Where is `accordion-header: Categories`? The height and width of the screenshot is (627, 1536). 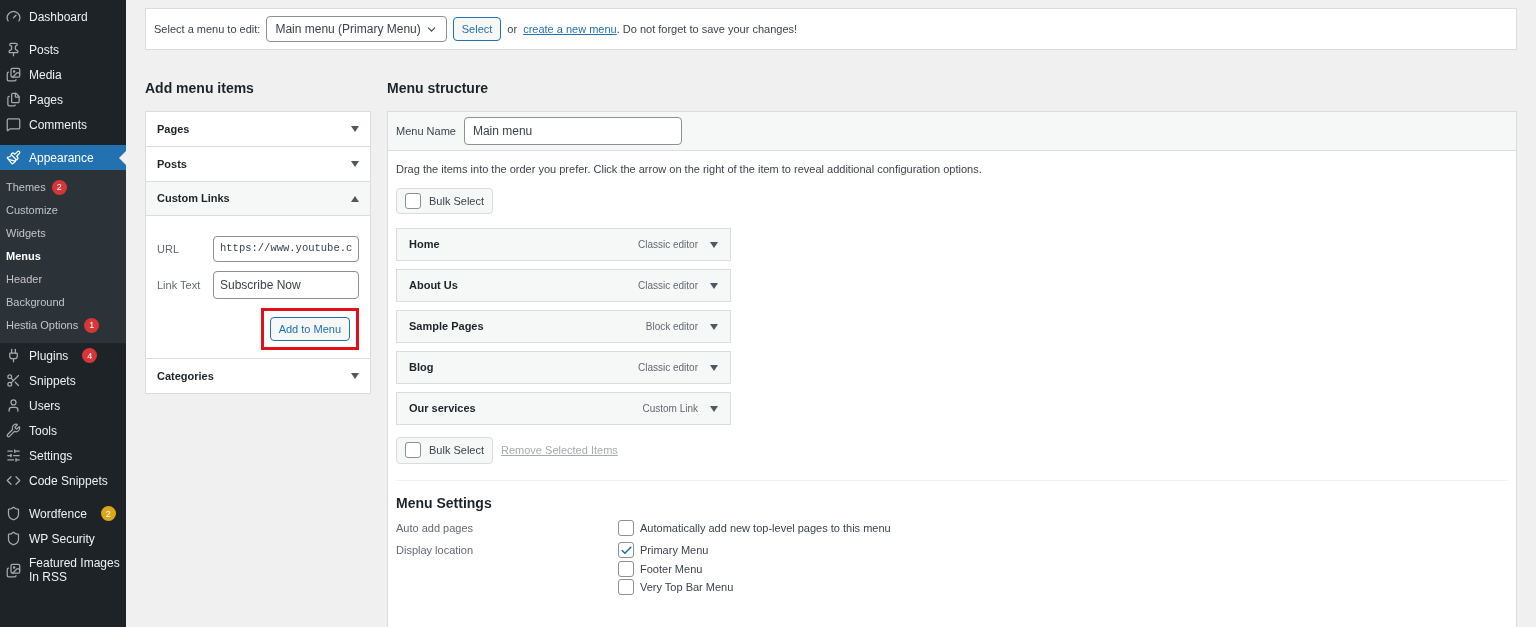
accordion-header: Categories is located at coordinates (258, 376).